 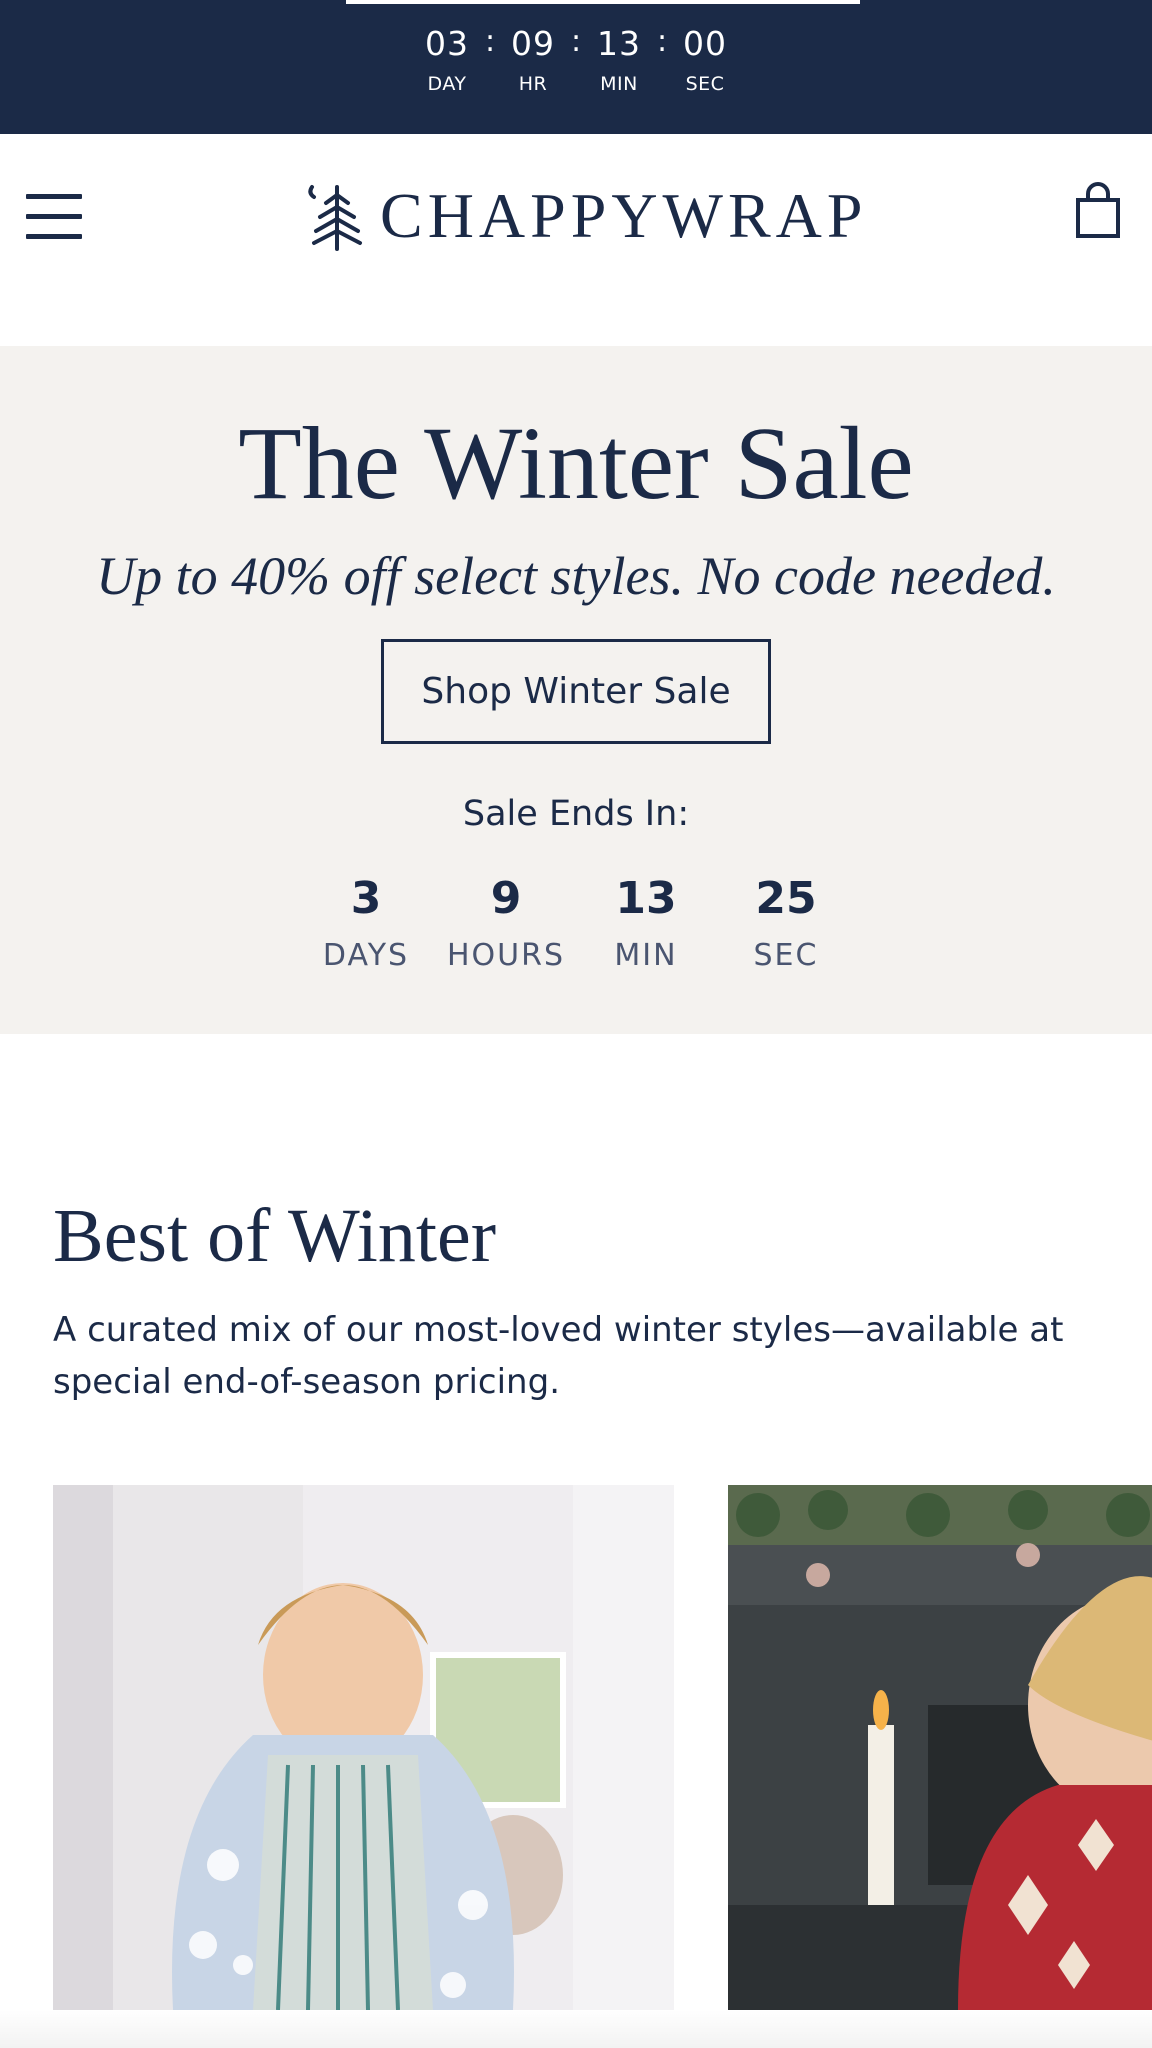 I want to click on brand-name: CHAPPYWRAP, so click(x=624, y=215).